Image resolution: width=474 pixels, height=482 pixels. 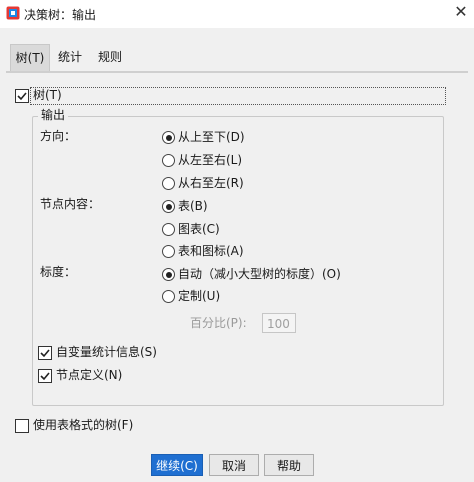 I want to click on scale-auto-radio, so click(x=168, y=274).